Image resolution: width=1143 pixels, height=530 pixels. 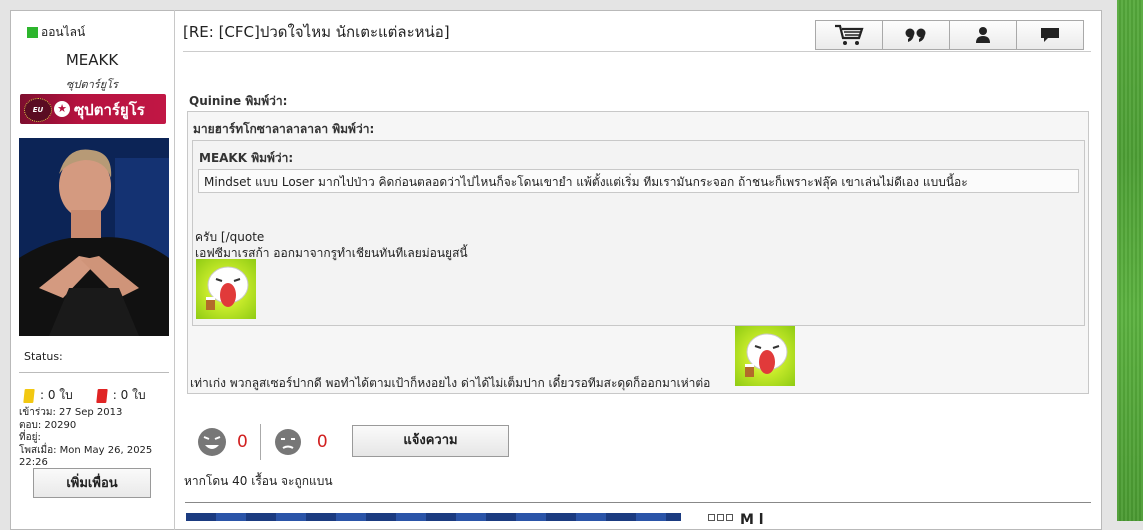 I want to click on message-icon, so click(x=1050, y=35).